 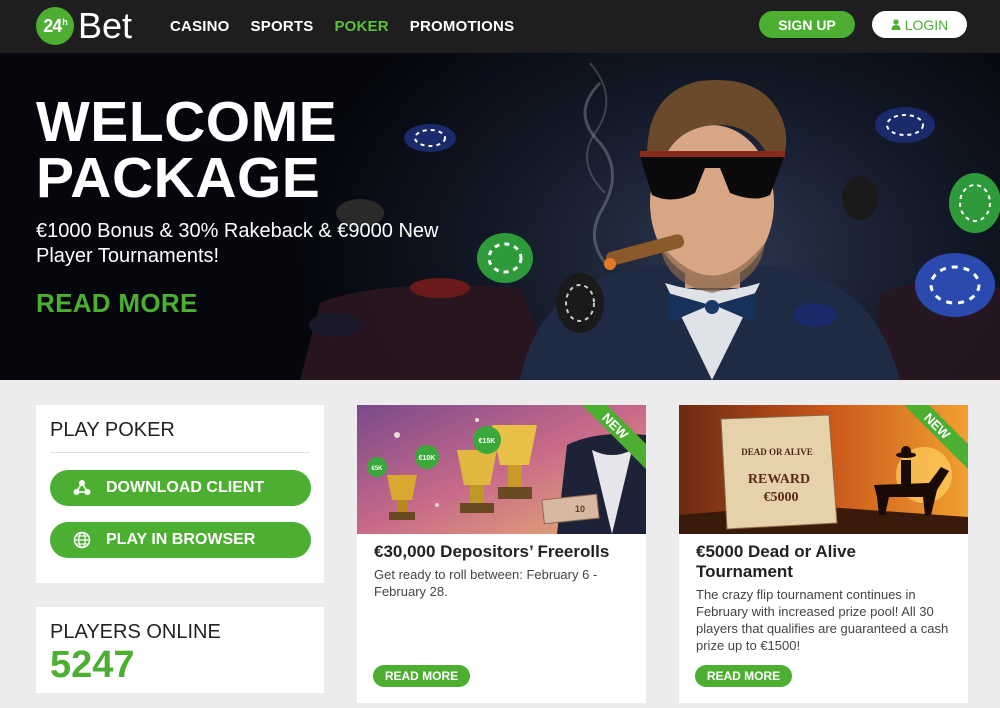 I want to click on site-logo: 24 h Bet, so click(x=84, y=26).